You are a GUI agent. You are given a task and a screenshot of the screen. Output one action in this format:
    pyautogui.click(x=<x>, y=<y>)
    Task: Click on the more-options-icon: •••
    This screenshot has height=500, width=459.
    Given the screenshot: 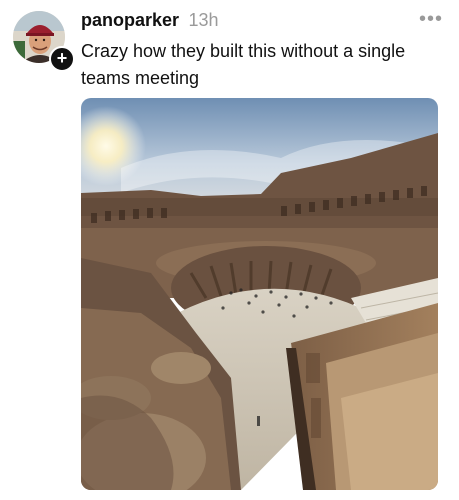 What is the action you would take?
    pyautogui.click(x=431, y=19)
    